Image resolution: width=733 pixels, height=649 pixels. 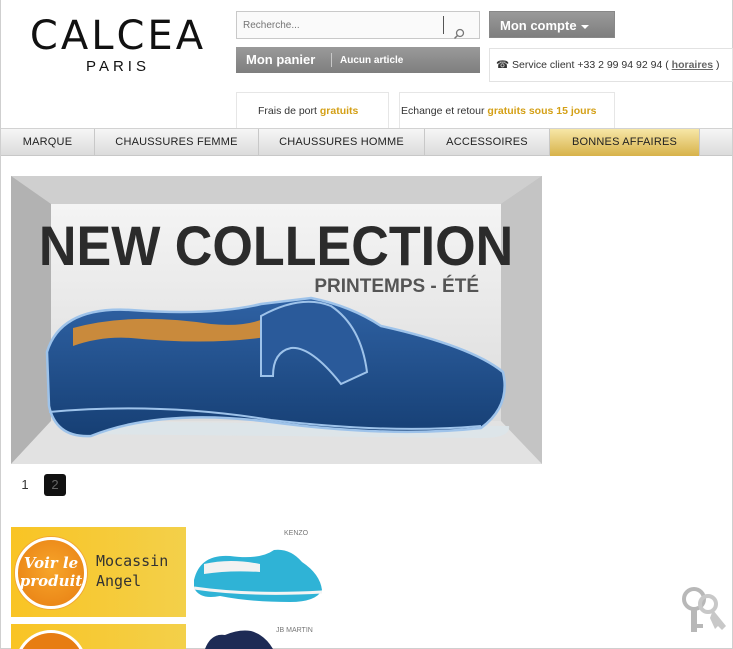 I want to click on badge-line-2: produit, so click(x=51, y=581).